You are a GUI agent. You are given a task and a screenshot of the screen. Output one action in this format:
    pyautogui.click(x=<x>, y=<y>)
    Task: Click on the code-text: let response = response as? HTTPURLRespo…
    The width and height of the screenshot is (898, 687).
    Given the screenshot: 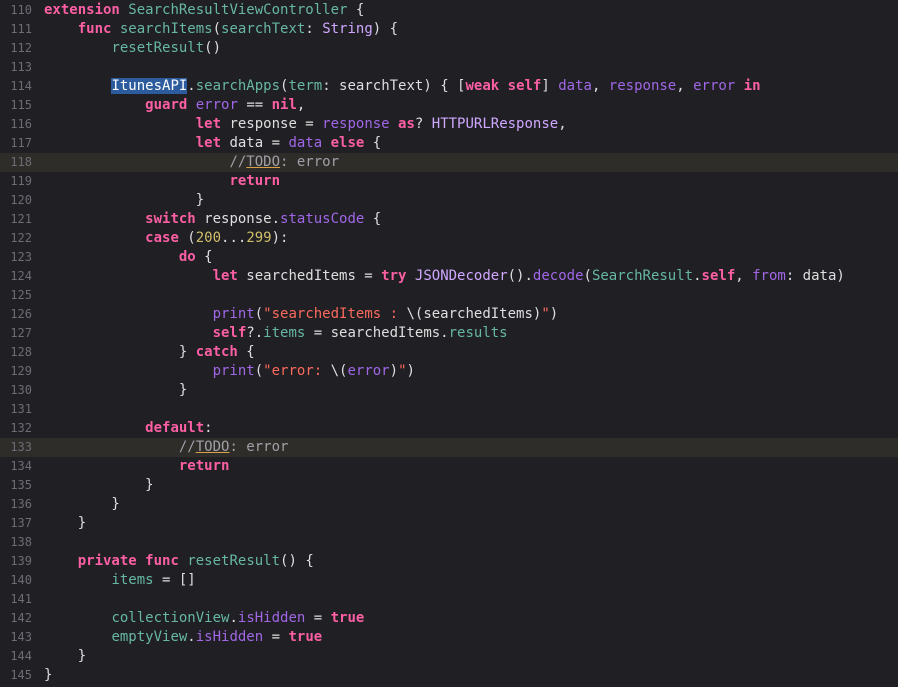 What is the action you would take?
    pyautogui.click(x=305, y=124)
    